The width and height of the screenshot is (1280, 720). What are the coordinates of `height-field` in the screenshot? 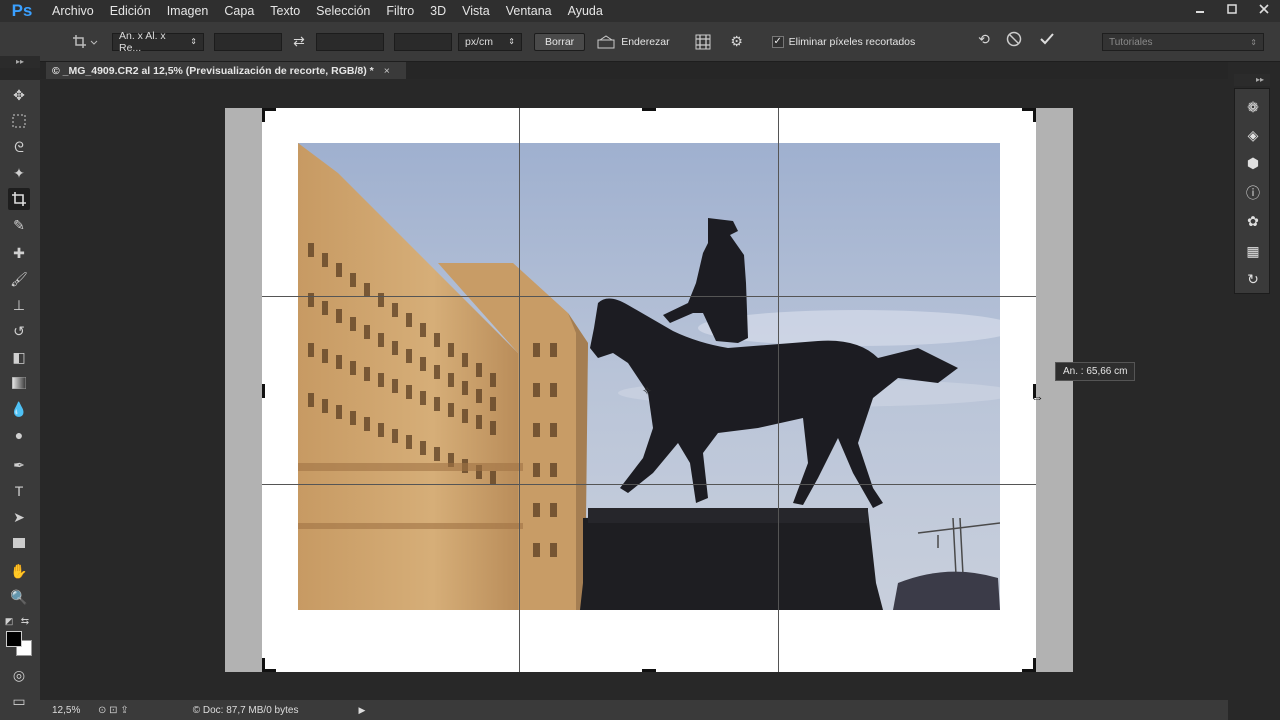 It's located at (350, 41).